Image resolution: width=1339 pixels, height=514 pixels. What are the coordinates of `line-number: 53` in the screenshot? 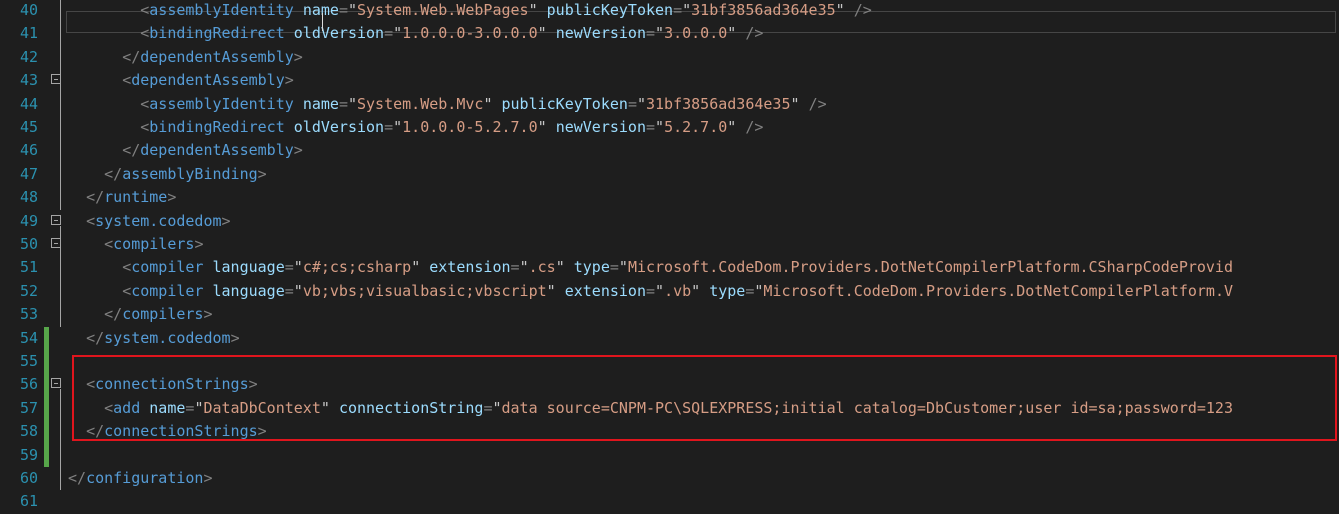 It's located at (28, 314).